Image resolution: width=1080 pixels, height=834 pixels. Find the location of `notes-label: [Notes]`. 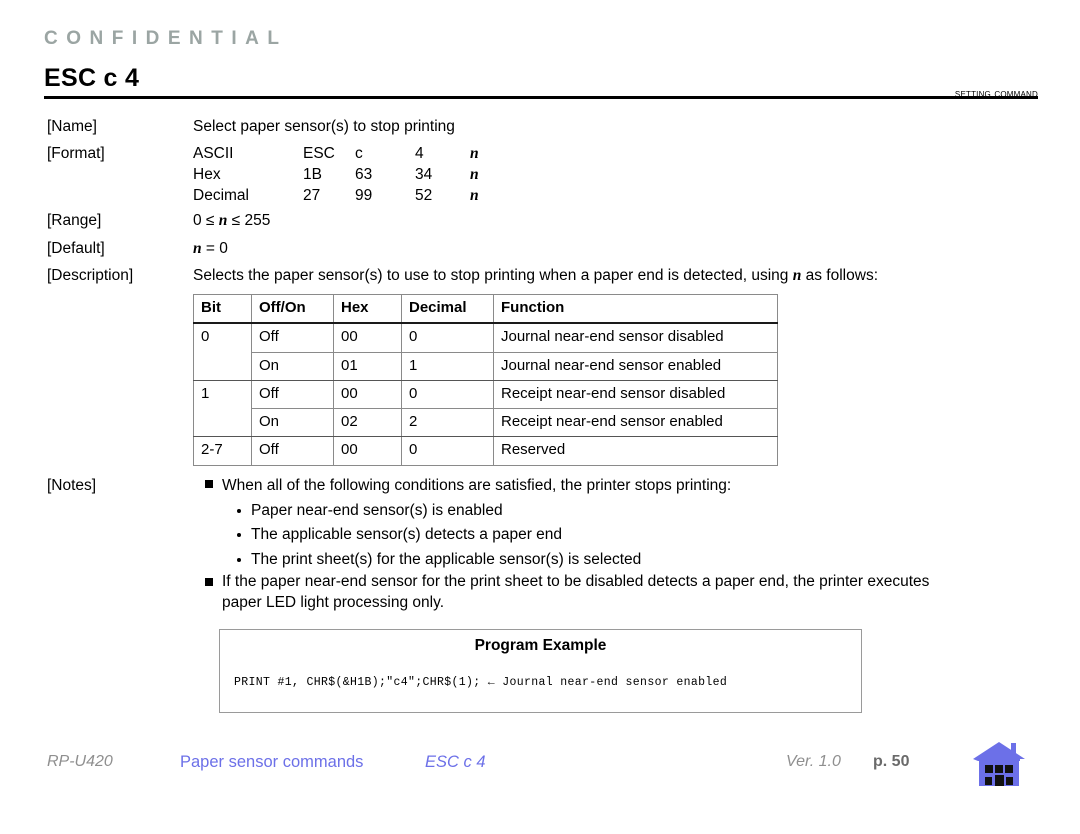

notes-label: [Notes] is located at coordinates (72, 485).